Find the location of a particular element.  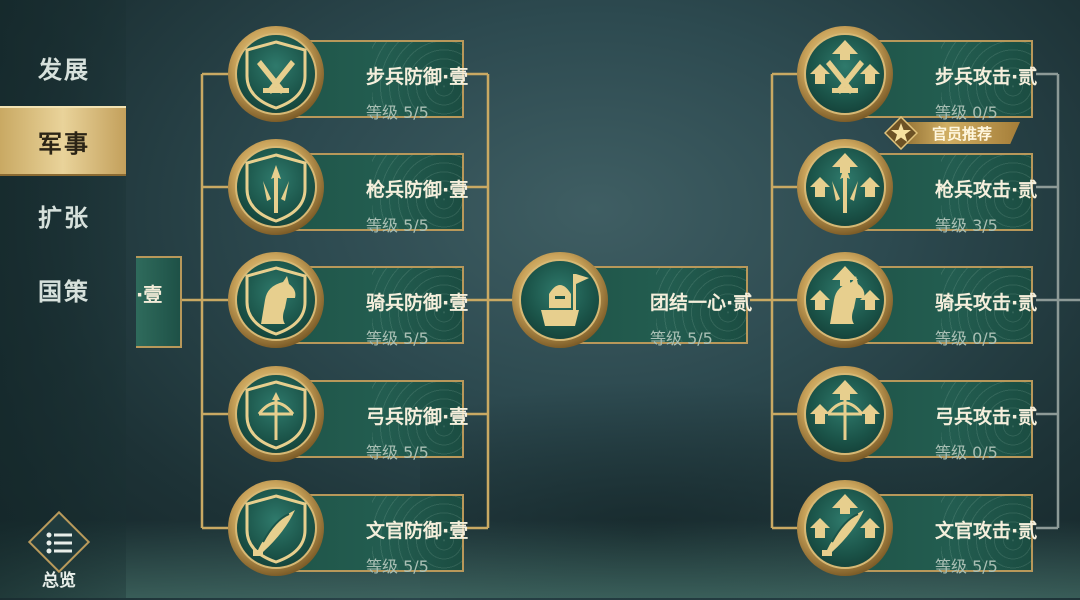

unity-center-name: 团结一心·贰 is located at coordinates (701, 303).